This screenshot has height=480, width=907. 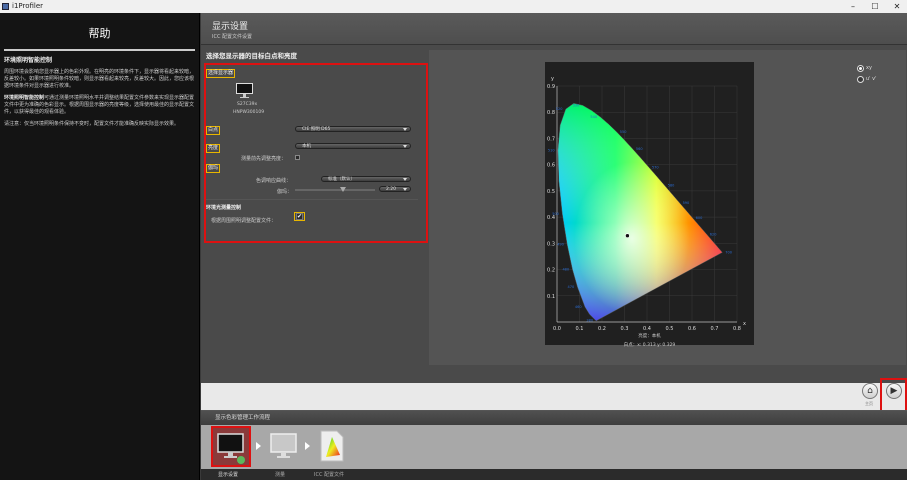 I want to click on wavelength-label: 550, so click(x=623, y=132).